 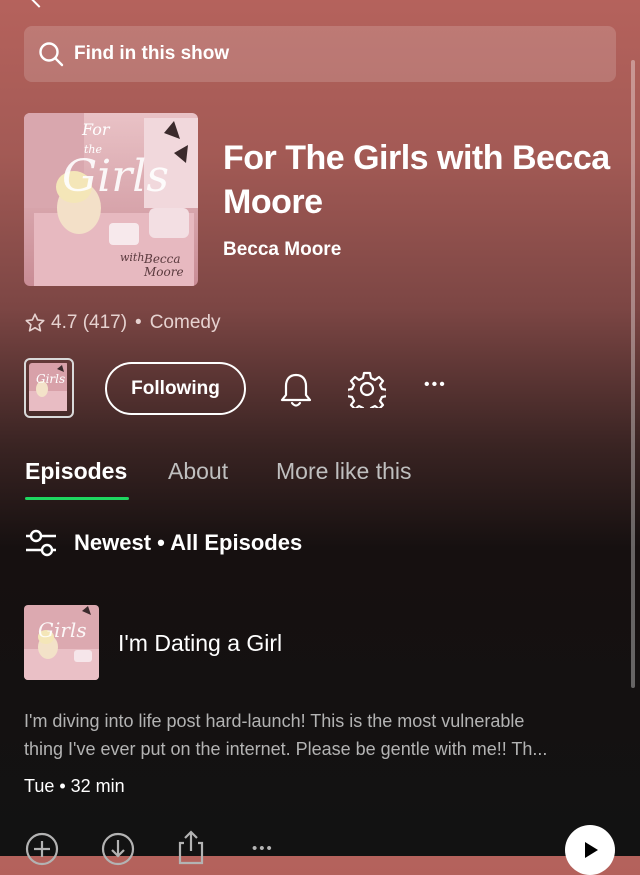 I want to click on tab-about: About, so click(x=198, y=471).